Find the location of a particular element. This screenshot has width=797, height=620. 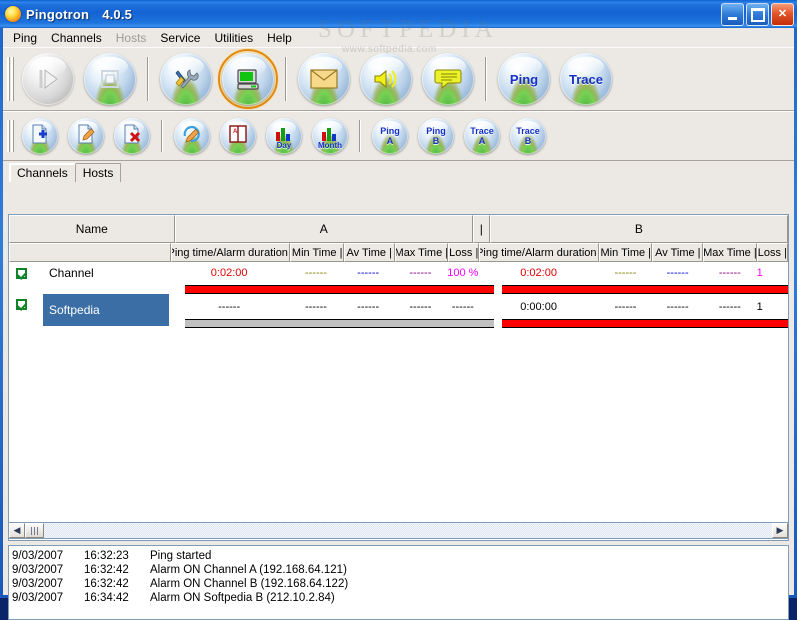

log-message: Alarm ON Channel B (192.168.64.122) is located at coordinates (249, 584).